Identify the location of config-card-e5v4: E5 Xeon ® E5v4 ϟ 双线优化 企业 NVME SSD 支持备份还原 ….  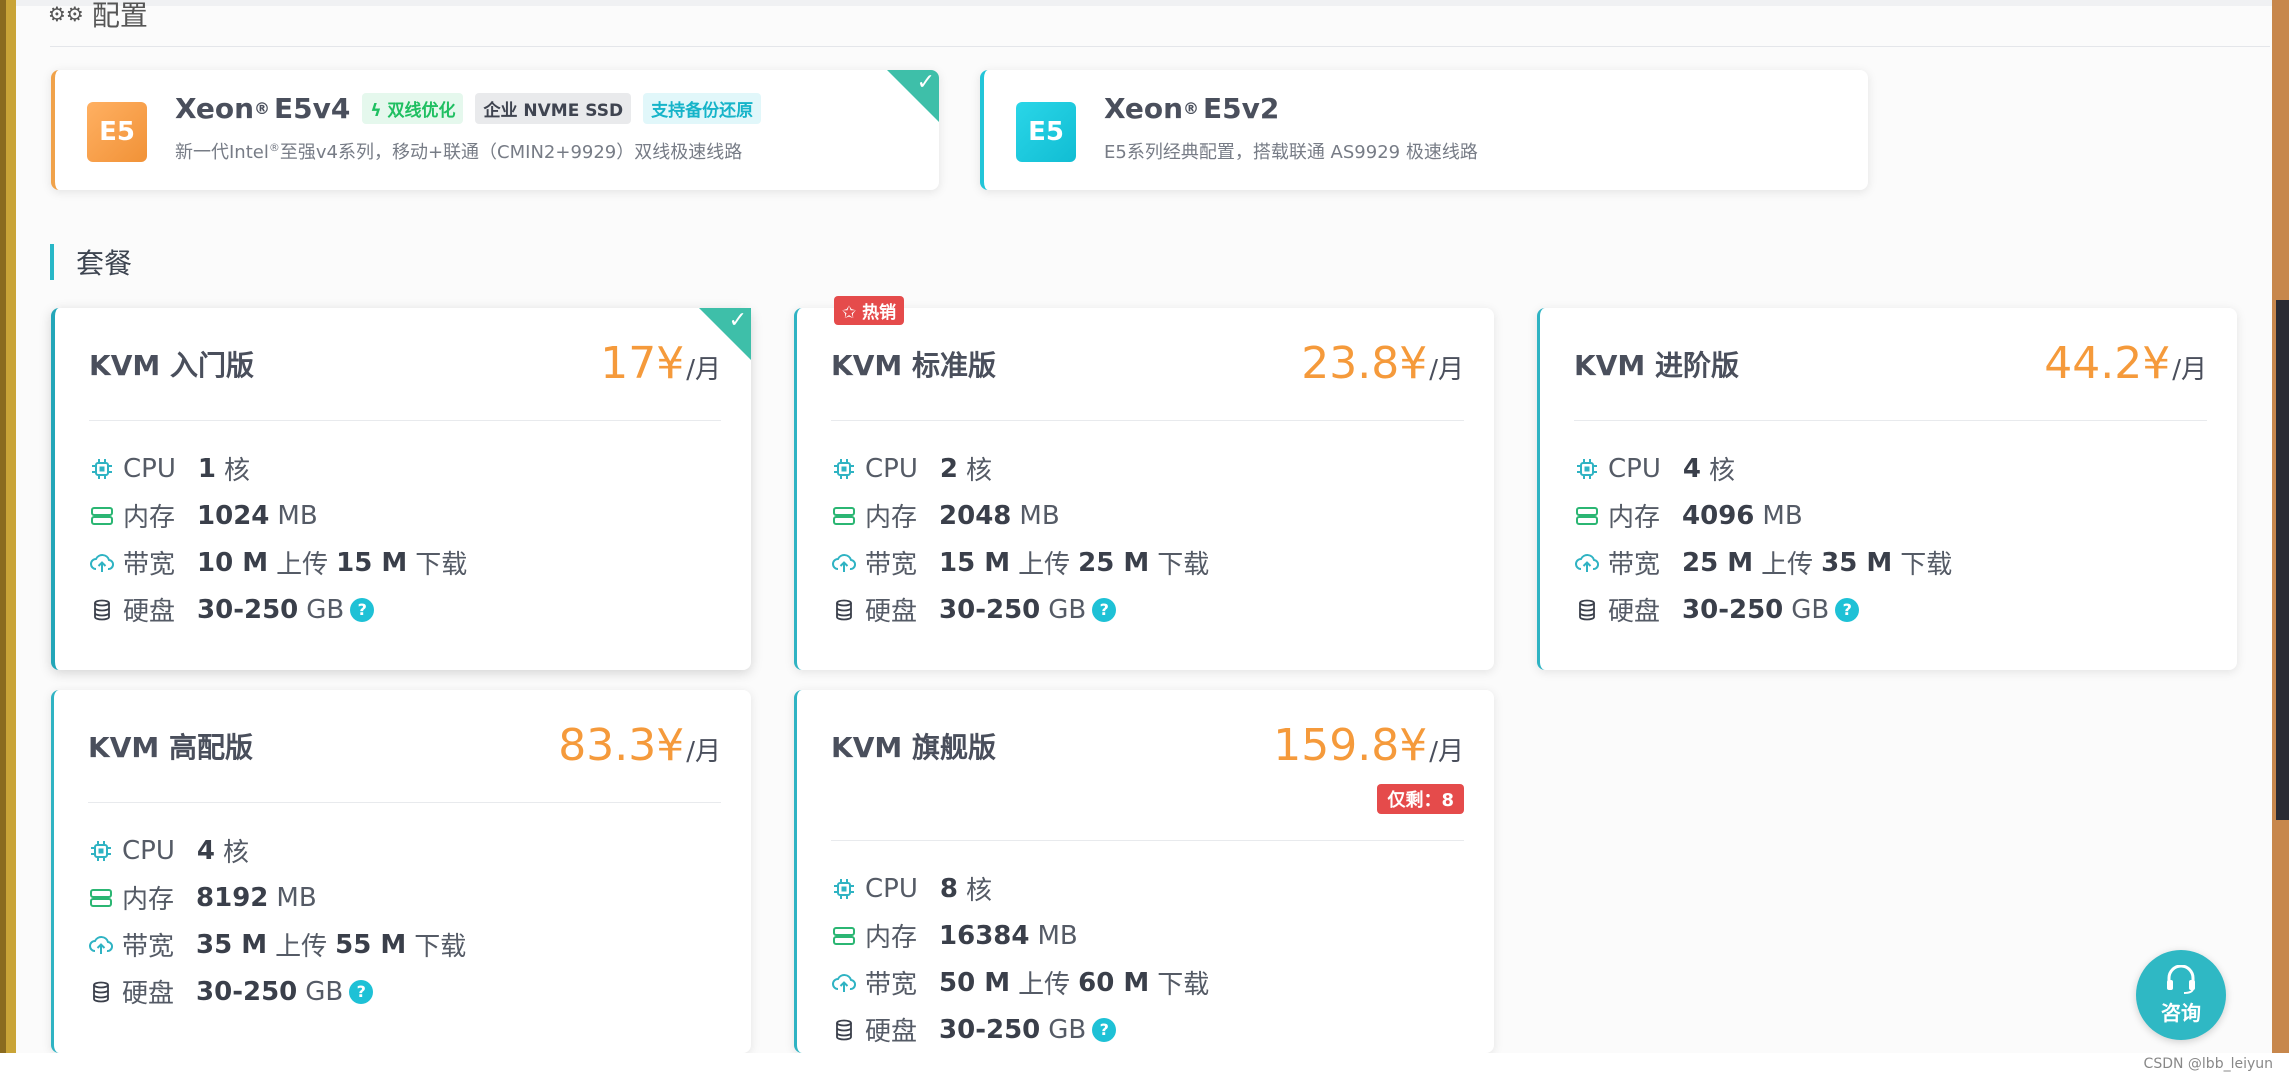
(495, 130).